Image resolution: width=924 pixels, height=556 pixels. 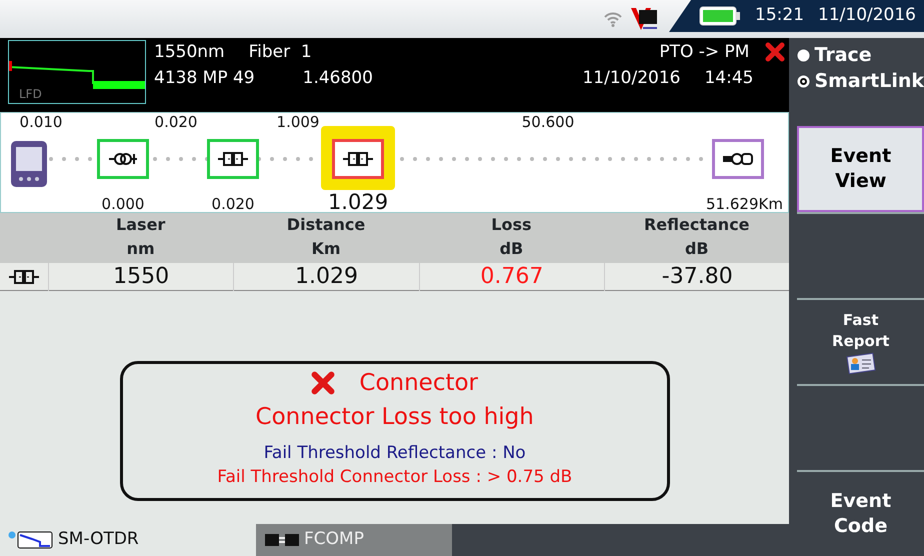 I want to click on column-header: Distance, so click(x=326, y=225).